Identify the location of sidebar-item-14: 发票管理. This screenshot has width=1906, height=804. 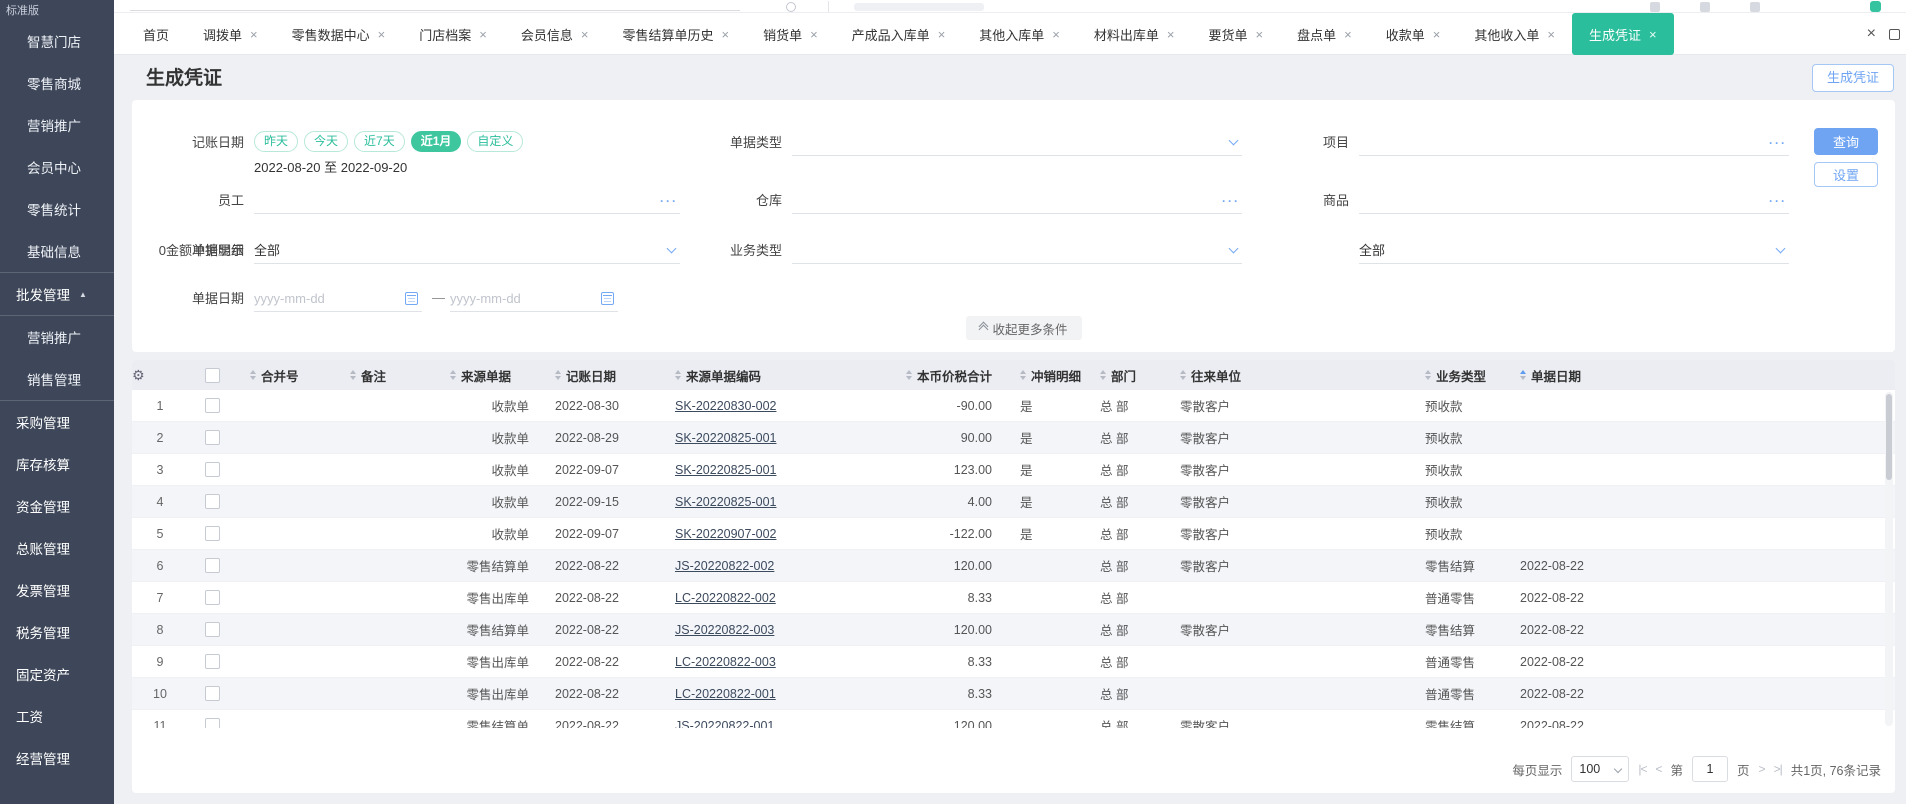
(57, 590).